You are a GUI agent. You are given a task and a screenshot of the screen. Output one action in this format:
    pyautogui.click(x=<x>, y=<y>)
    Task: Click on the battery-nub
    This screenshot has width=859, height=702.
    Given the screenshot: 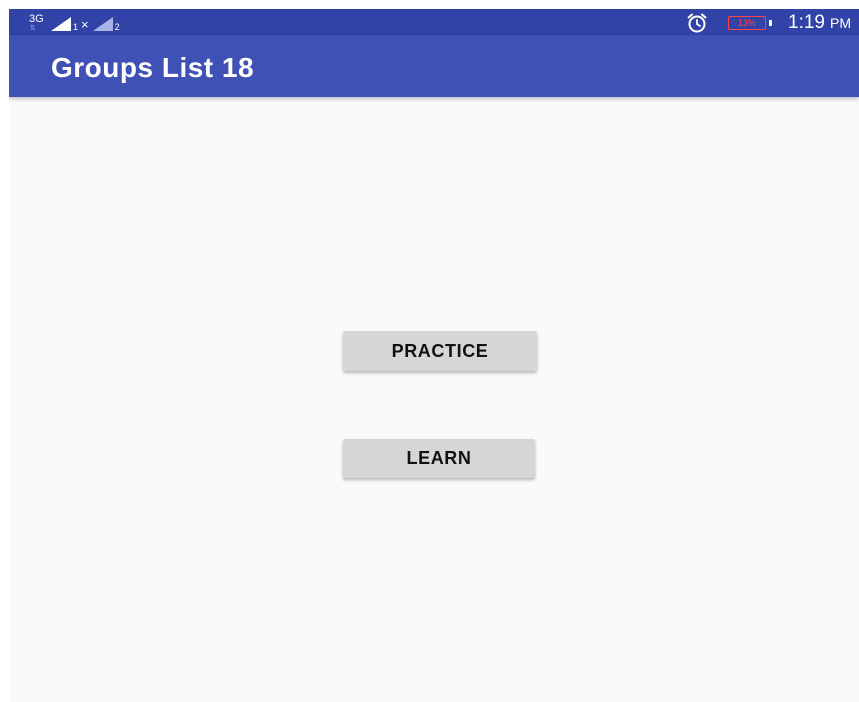 What is the action you would take?
    pyautogui.click(x=771, y=23)
    